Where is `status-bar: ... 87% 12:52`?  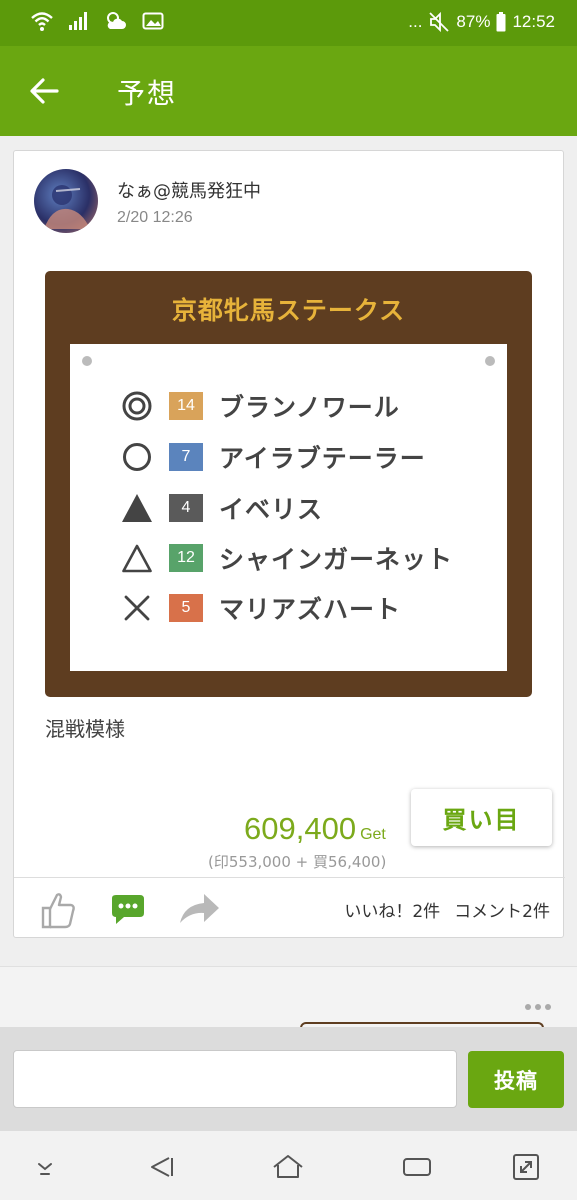 status-bar: ... 87% 12:52 is located at coordinates (288, 23).